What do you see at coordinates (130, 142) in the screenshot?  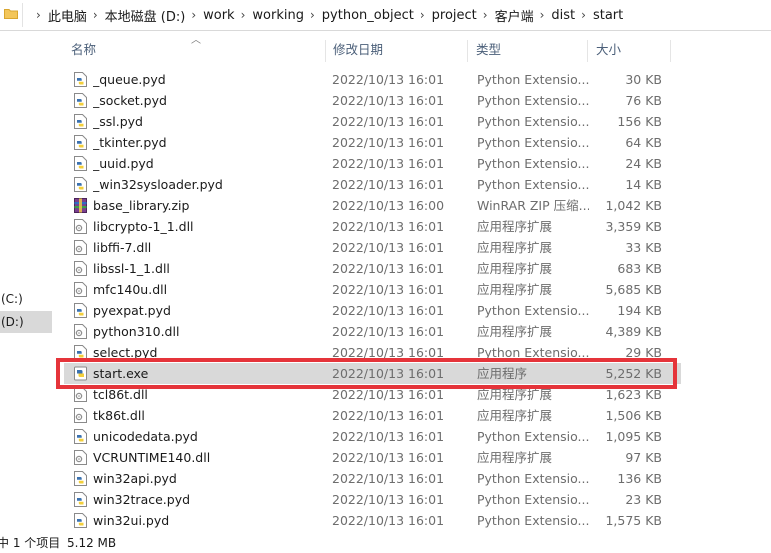 I see `file-name: _tkinter.pyd` at bounding box center [130, 142].